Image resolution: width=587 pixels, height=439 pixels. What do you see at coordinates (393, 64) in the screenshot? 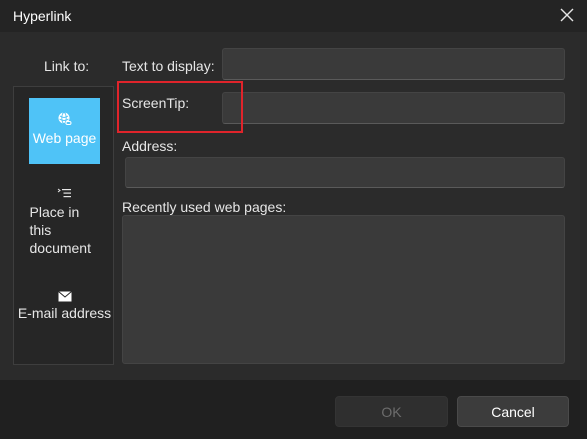
I see `text-to-display-input` at bounding box center [393, 64].